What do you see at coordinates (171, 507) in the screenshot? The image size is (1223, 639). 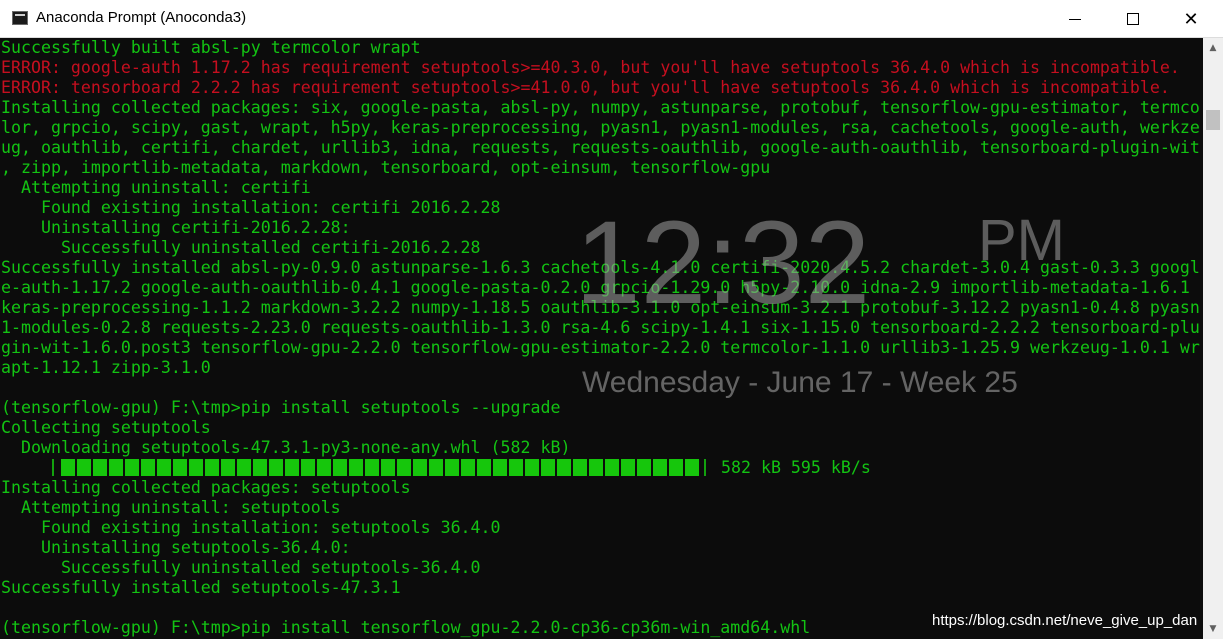 I see `console-line: Attempting uninstall: setuptools` at bounding box center [171, 507].